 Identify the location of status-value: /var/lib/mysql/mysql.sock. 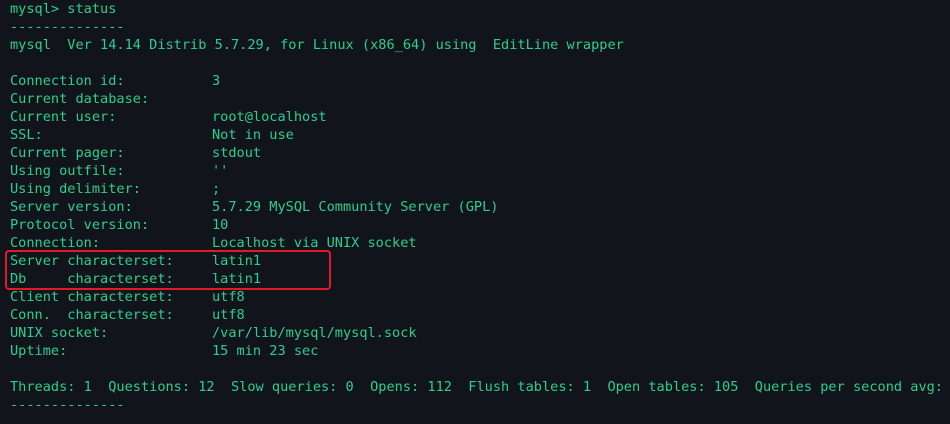
(314, 333).